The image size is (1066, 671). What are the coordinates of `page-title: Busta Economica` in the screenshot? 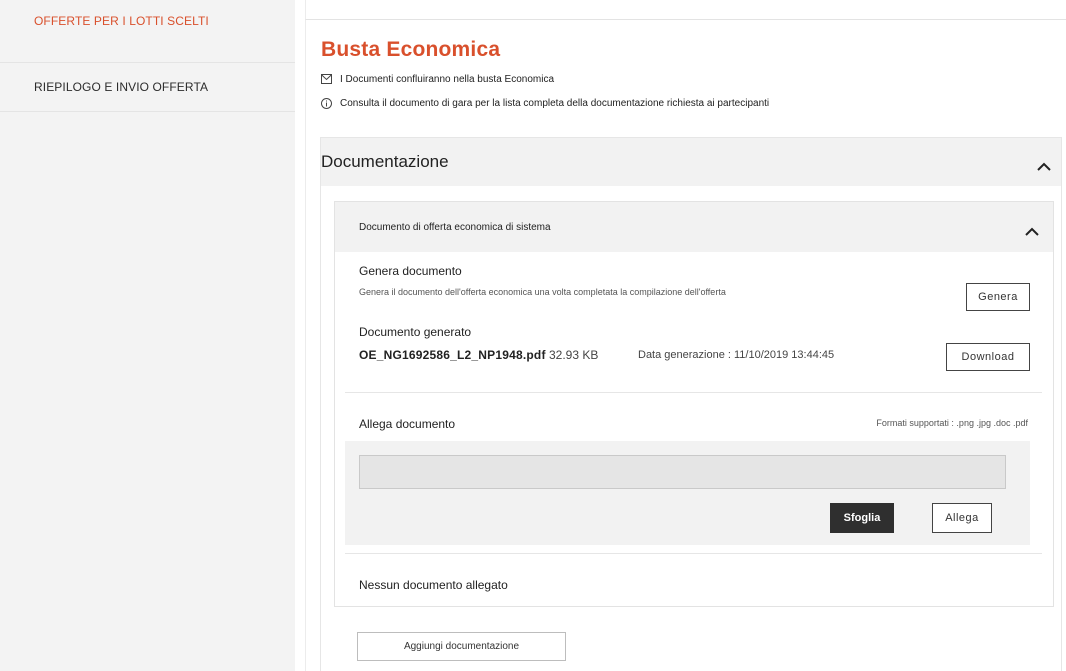 It's located at (411, 49).